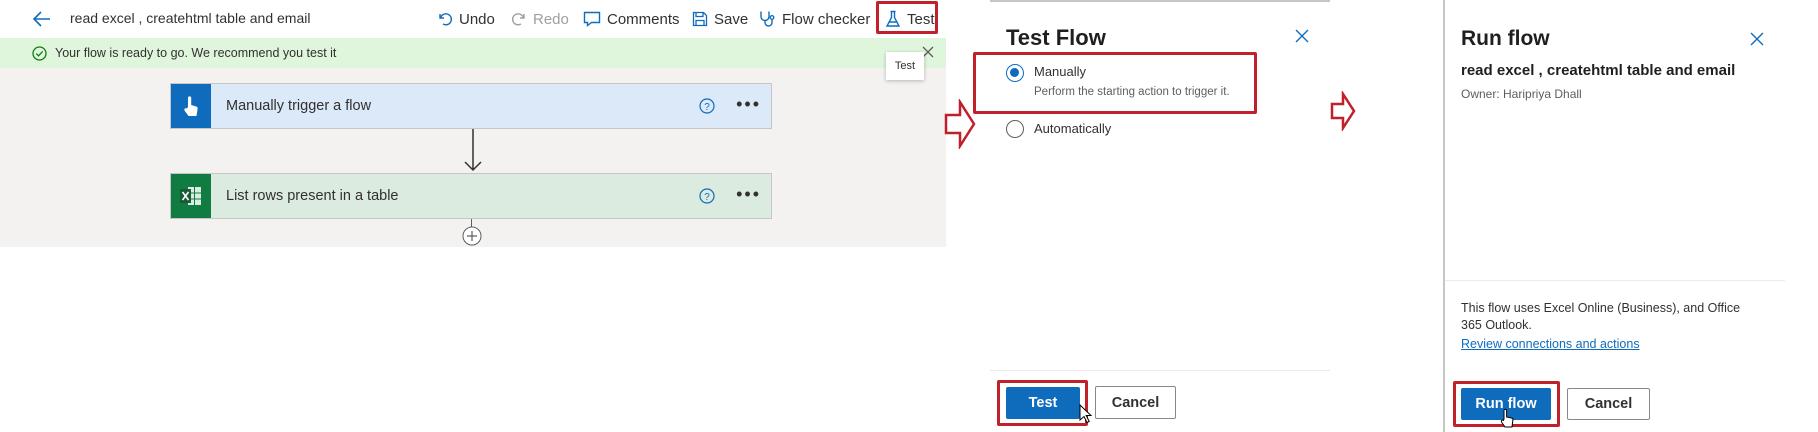  Describe the element at coordinates (471, 106) in the screenshot. I see `step-card-trigger: Manually trigger a flow ? •••` at that location.